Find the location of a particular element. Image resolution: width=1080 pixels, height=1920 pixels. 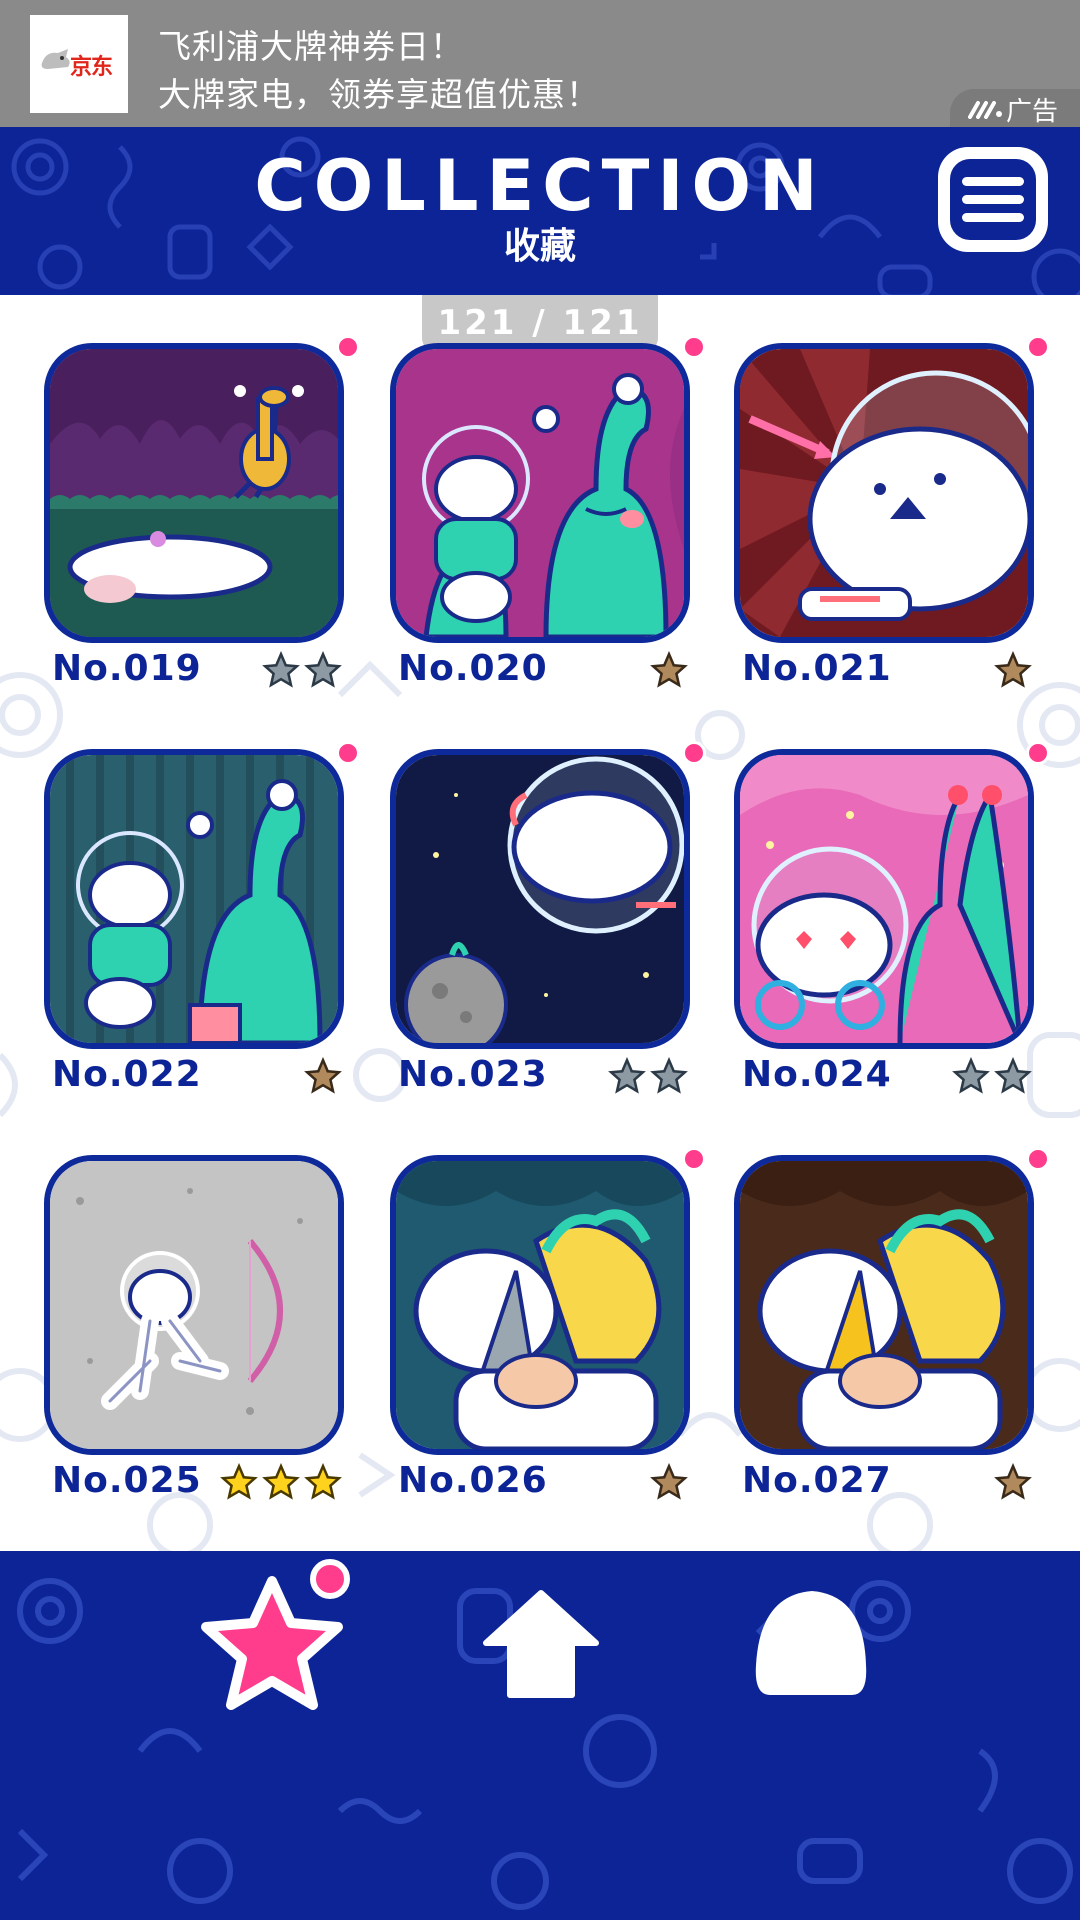

card-number: No.023 is located at coordinates (473, 1074).